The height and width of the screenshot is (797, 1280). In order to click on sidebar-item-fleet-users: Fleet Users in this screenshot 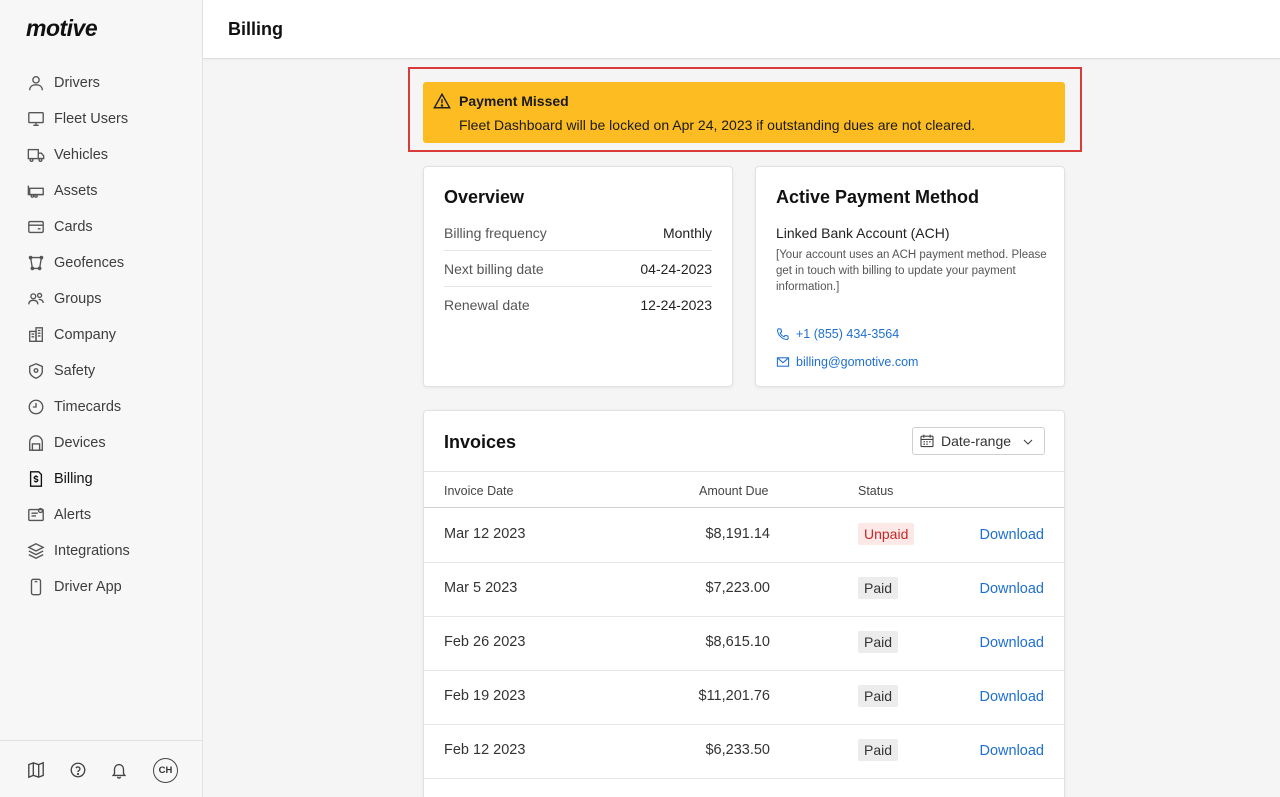, I will do `click(101, 119)`.